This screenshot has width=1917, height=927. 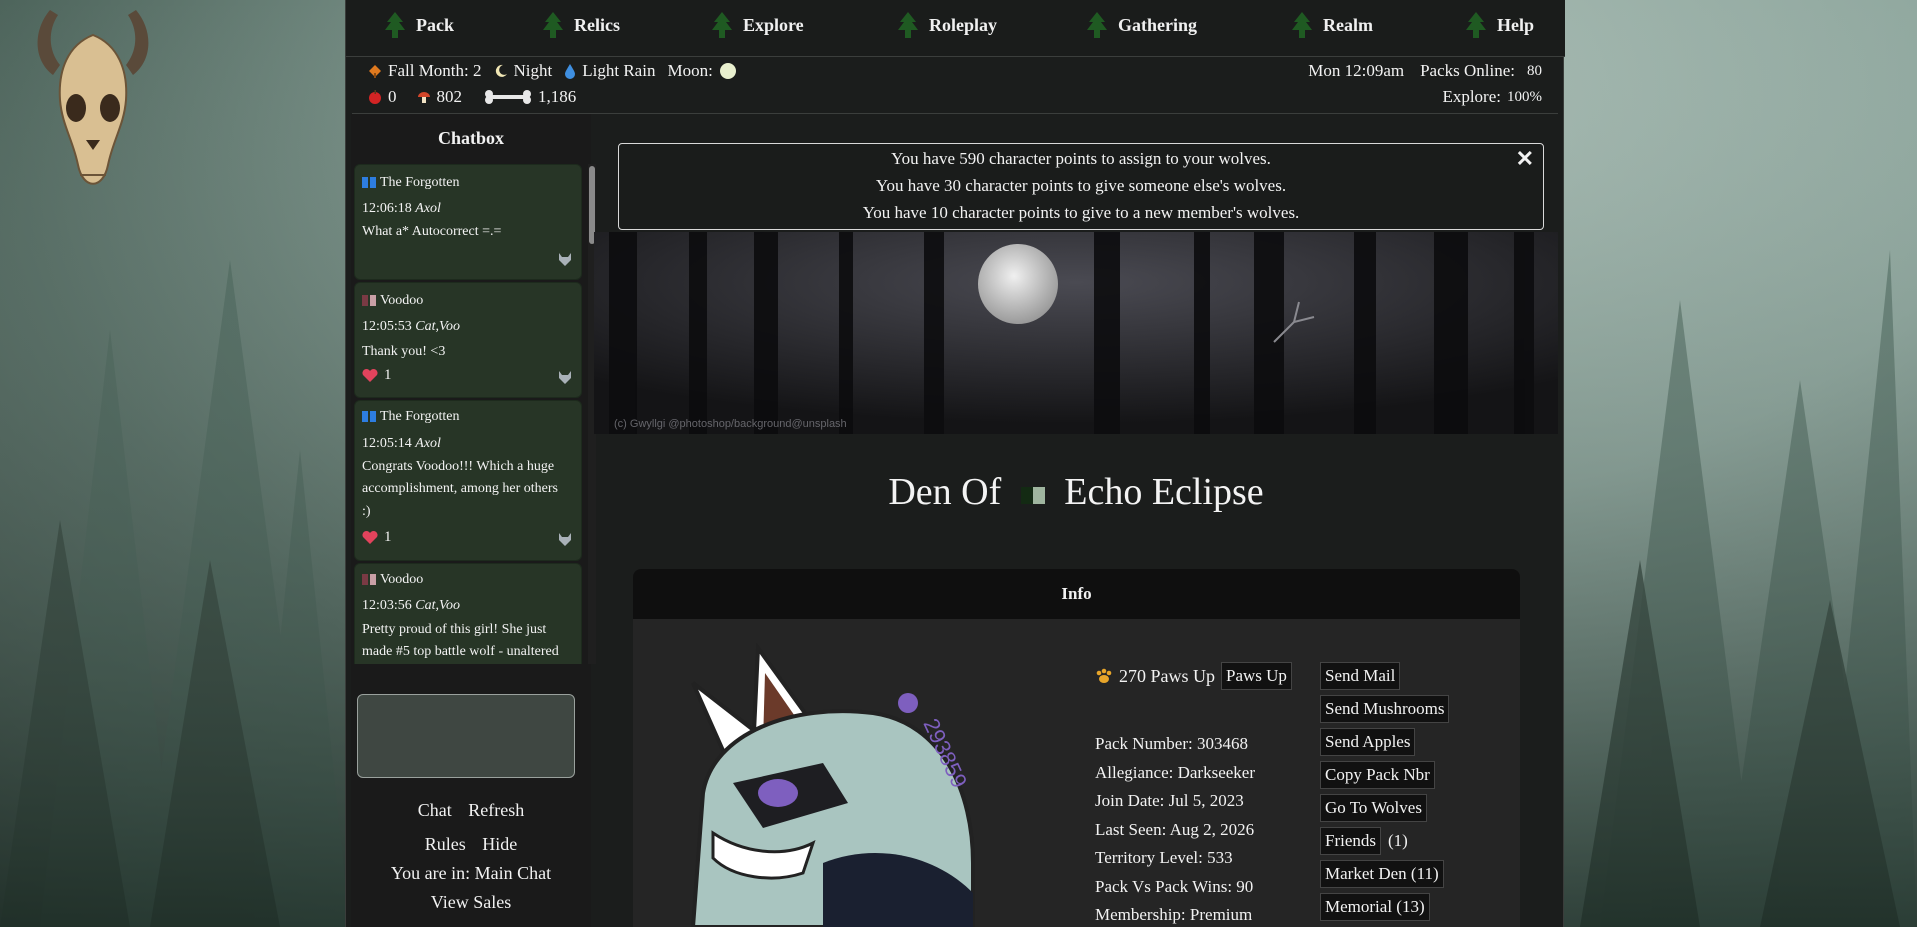 What do you see at coordinates (1471, 96) in the screenshot?
I see `explore-label: Explore:` at bounding box center [1471, 96].